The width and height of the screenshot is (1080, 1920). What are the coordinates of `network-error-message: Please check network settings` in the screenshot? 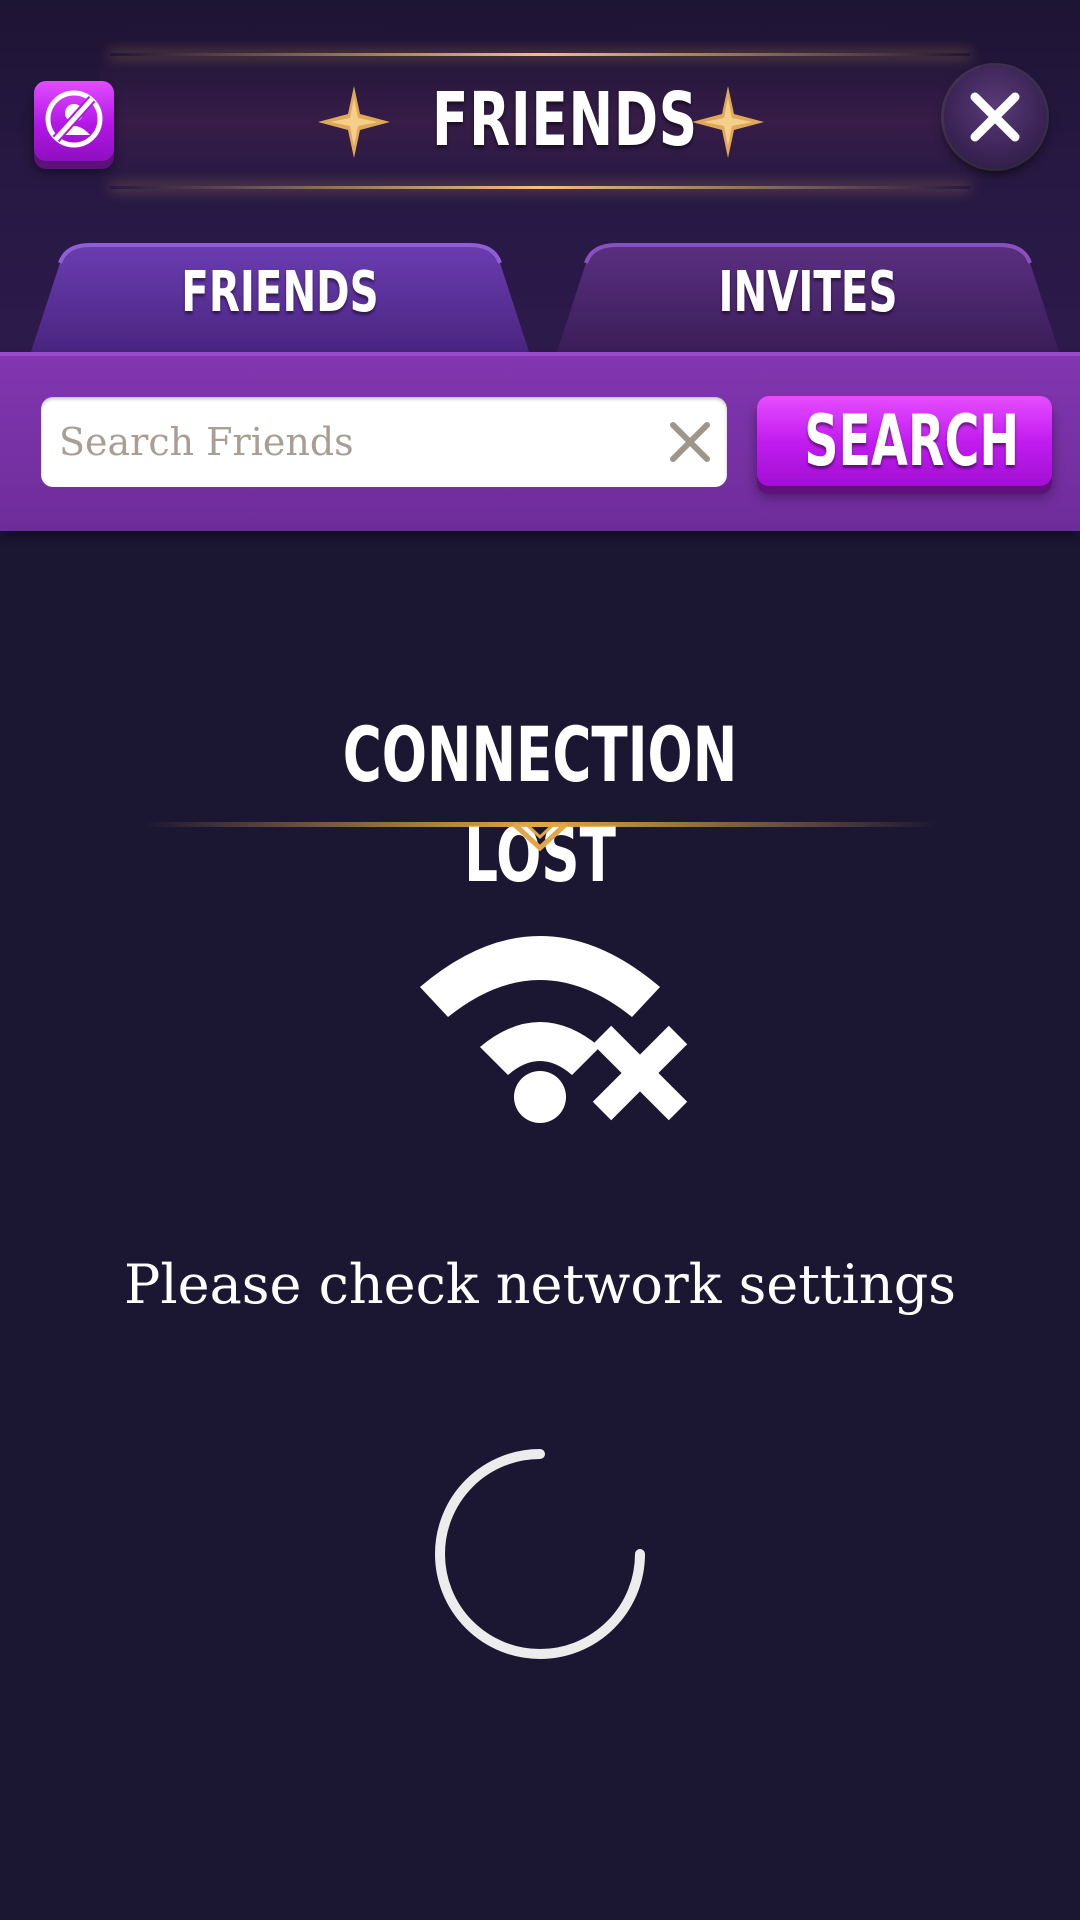 It's located at (540, 1284).